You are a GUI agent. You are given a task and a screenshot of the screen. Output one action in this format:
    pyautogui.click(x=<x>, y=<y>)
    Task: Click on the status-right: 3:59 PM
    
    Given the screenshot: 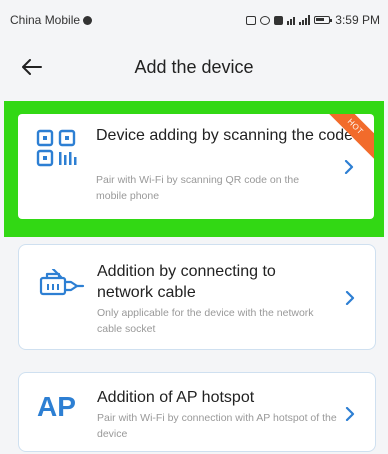 What is the action you would take?
    pyautogui.click(x=313, y=20)
    